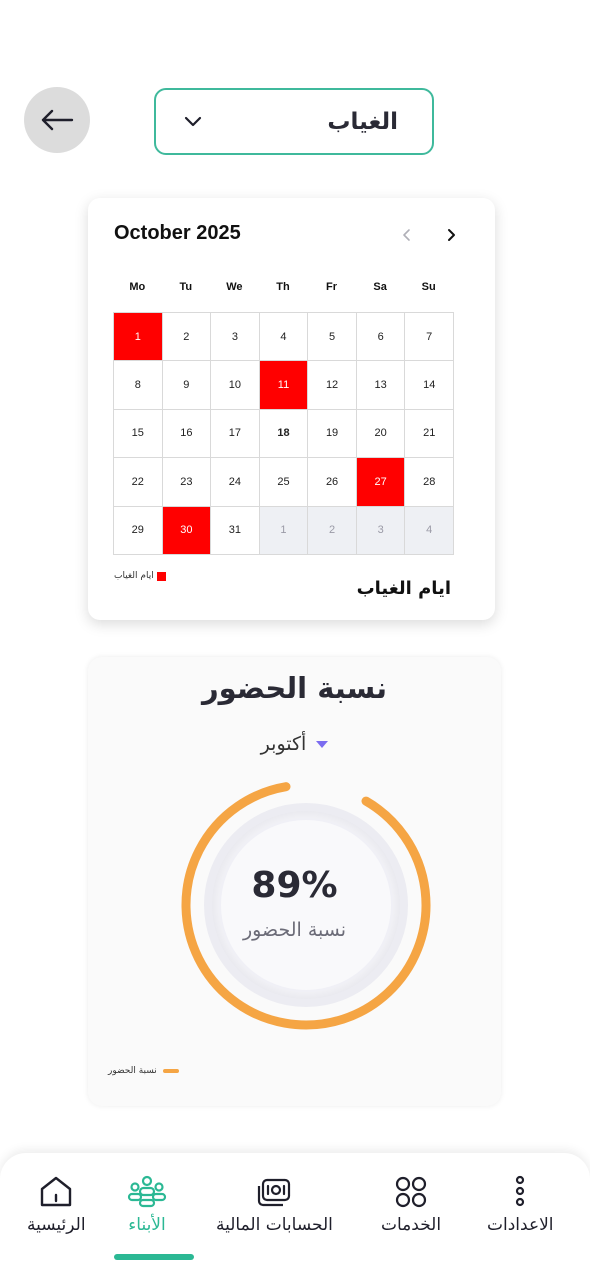  Describe the element at coordinates (429, 337) in the screenshot. I see `calendar-day: 7` at that location.